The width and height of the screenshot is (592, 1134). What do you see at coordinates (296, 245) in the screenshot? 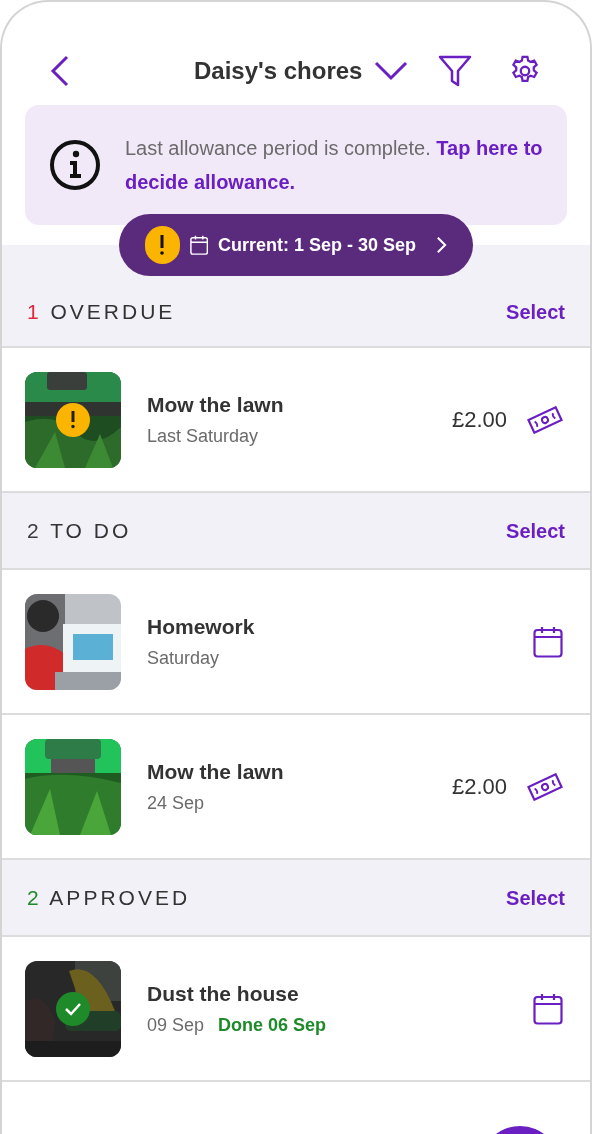
I see `period-selector: Current: 1 Sep - 30 Sep` at bounding box center [296, 245].